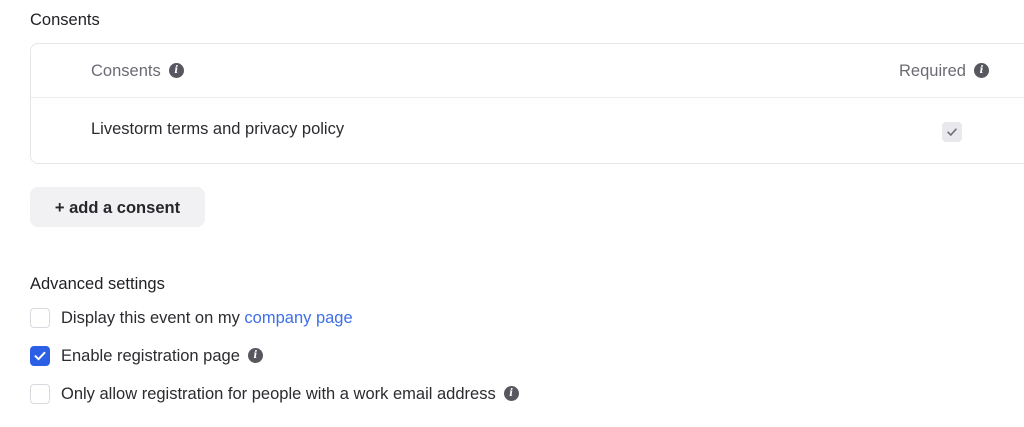 The height and width of the screenshot is (427, 1024). What do you see at coordinates (150, 317) in the screenshot?
I see `display-on-company-page-label: Display this event on my` at bounding box center [150, 317].